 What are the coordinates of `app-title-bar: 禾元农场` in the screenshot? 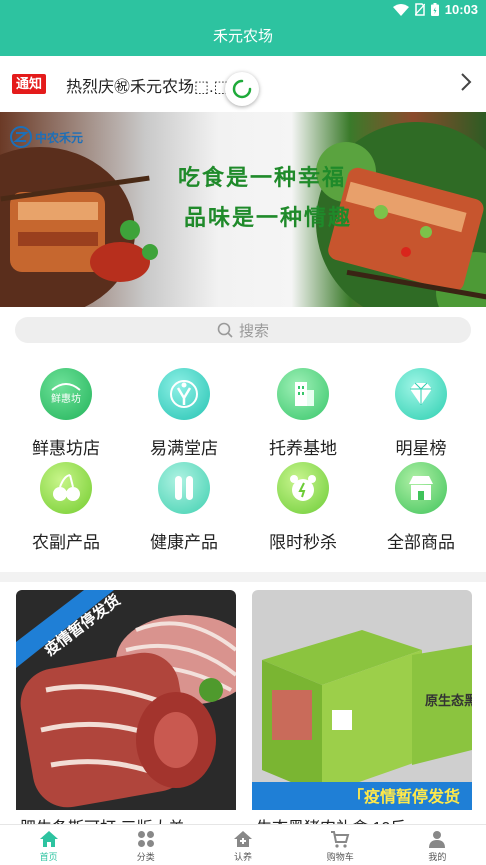 It's located at (243, 38).